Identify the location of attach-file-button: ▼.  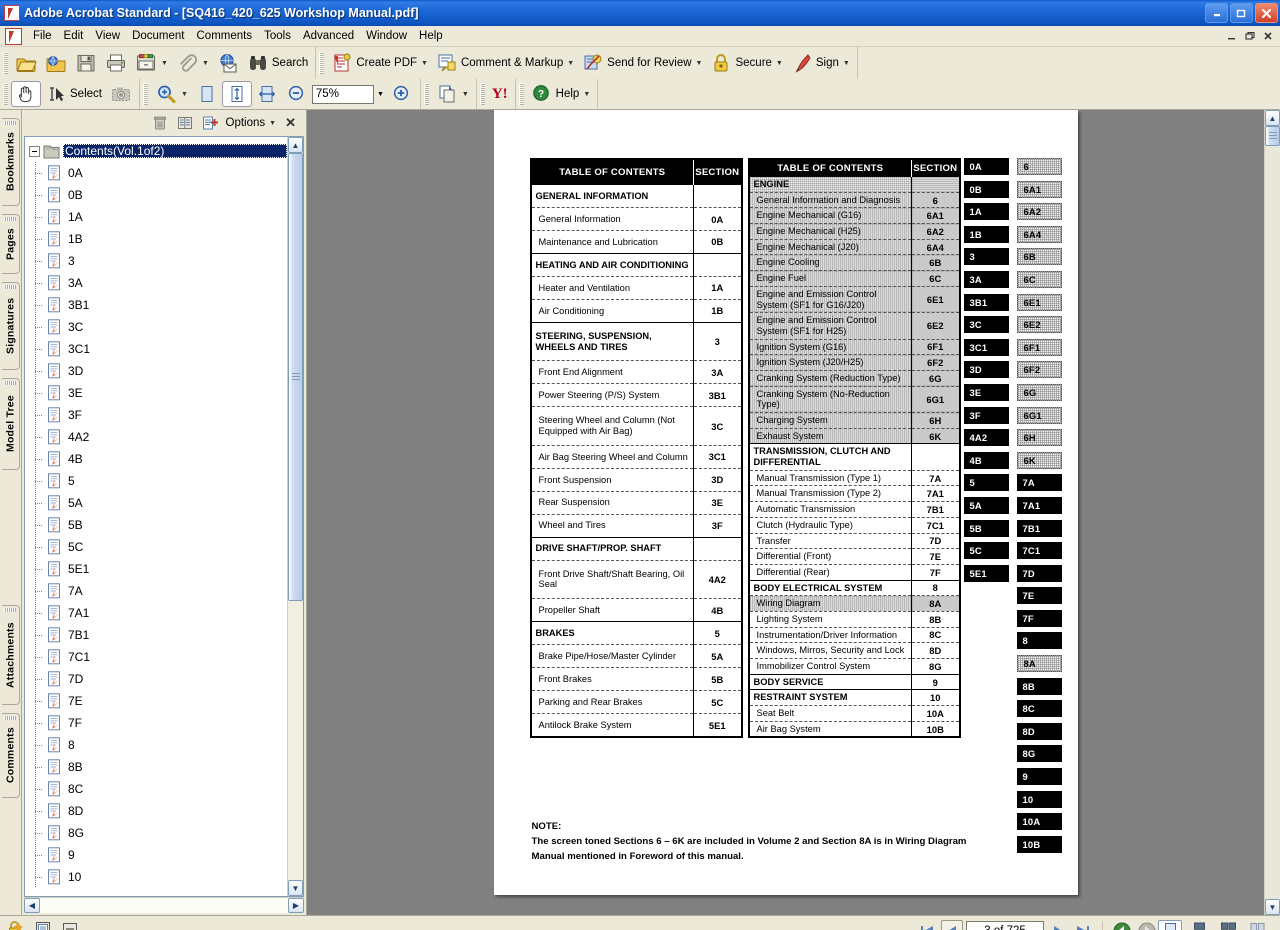
(192, 63).